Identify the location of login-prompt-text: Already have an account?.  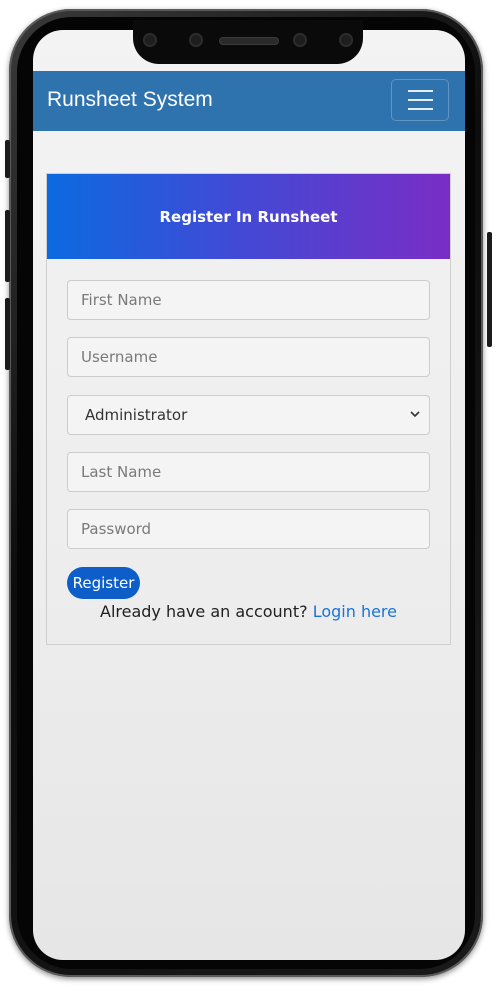
(204, 611).